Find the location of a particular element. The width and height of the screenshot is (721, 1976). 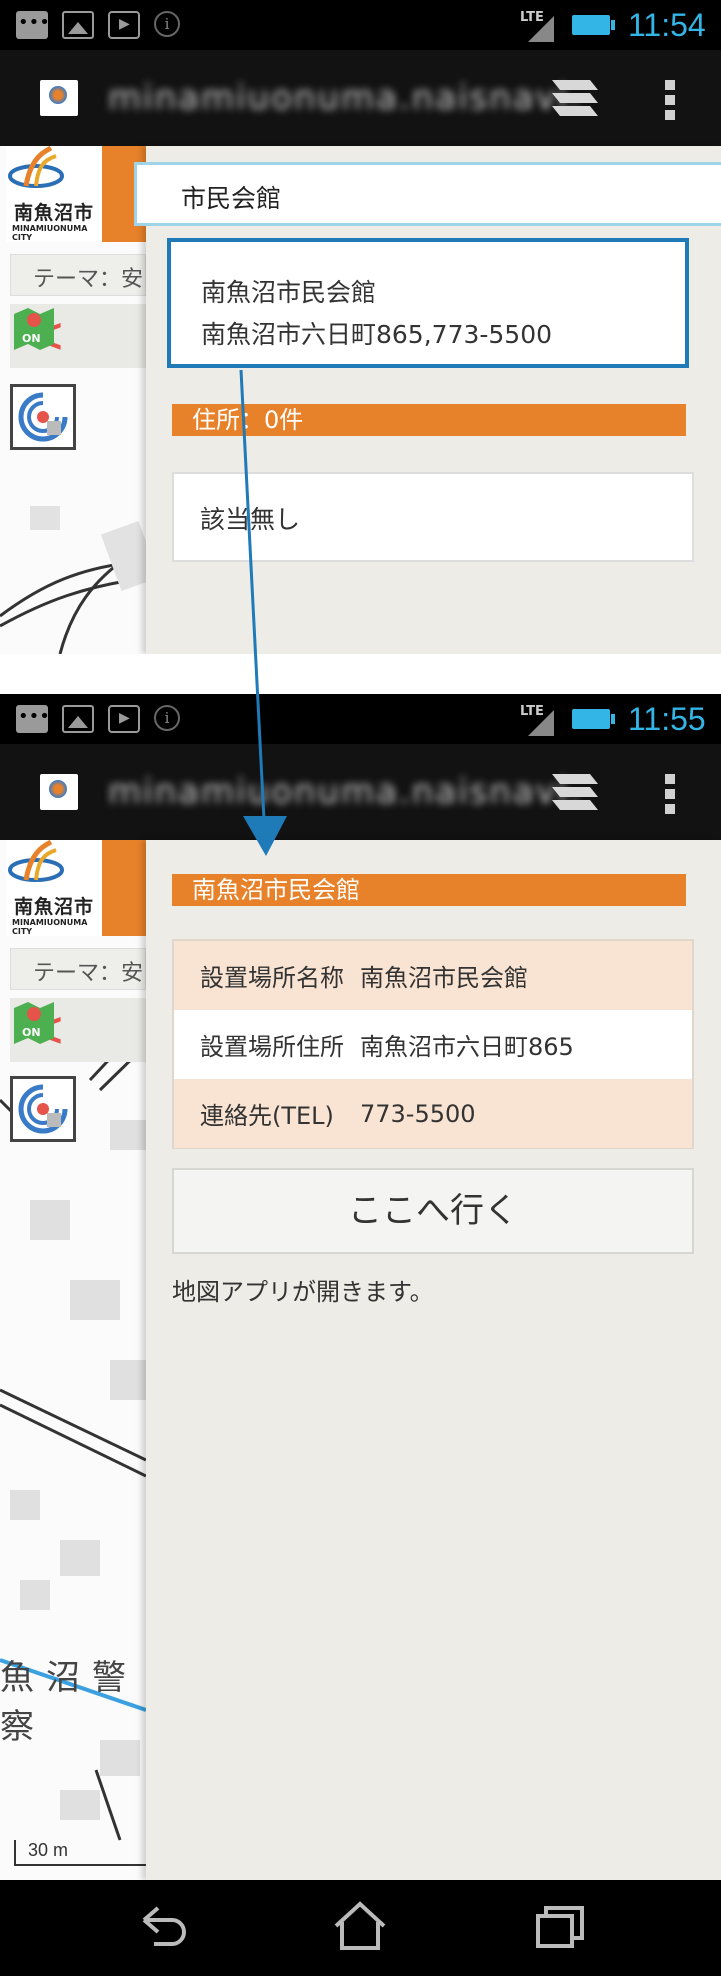

row-value: 773-5500 is located at coordinates (526, 1114).